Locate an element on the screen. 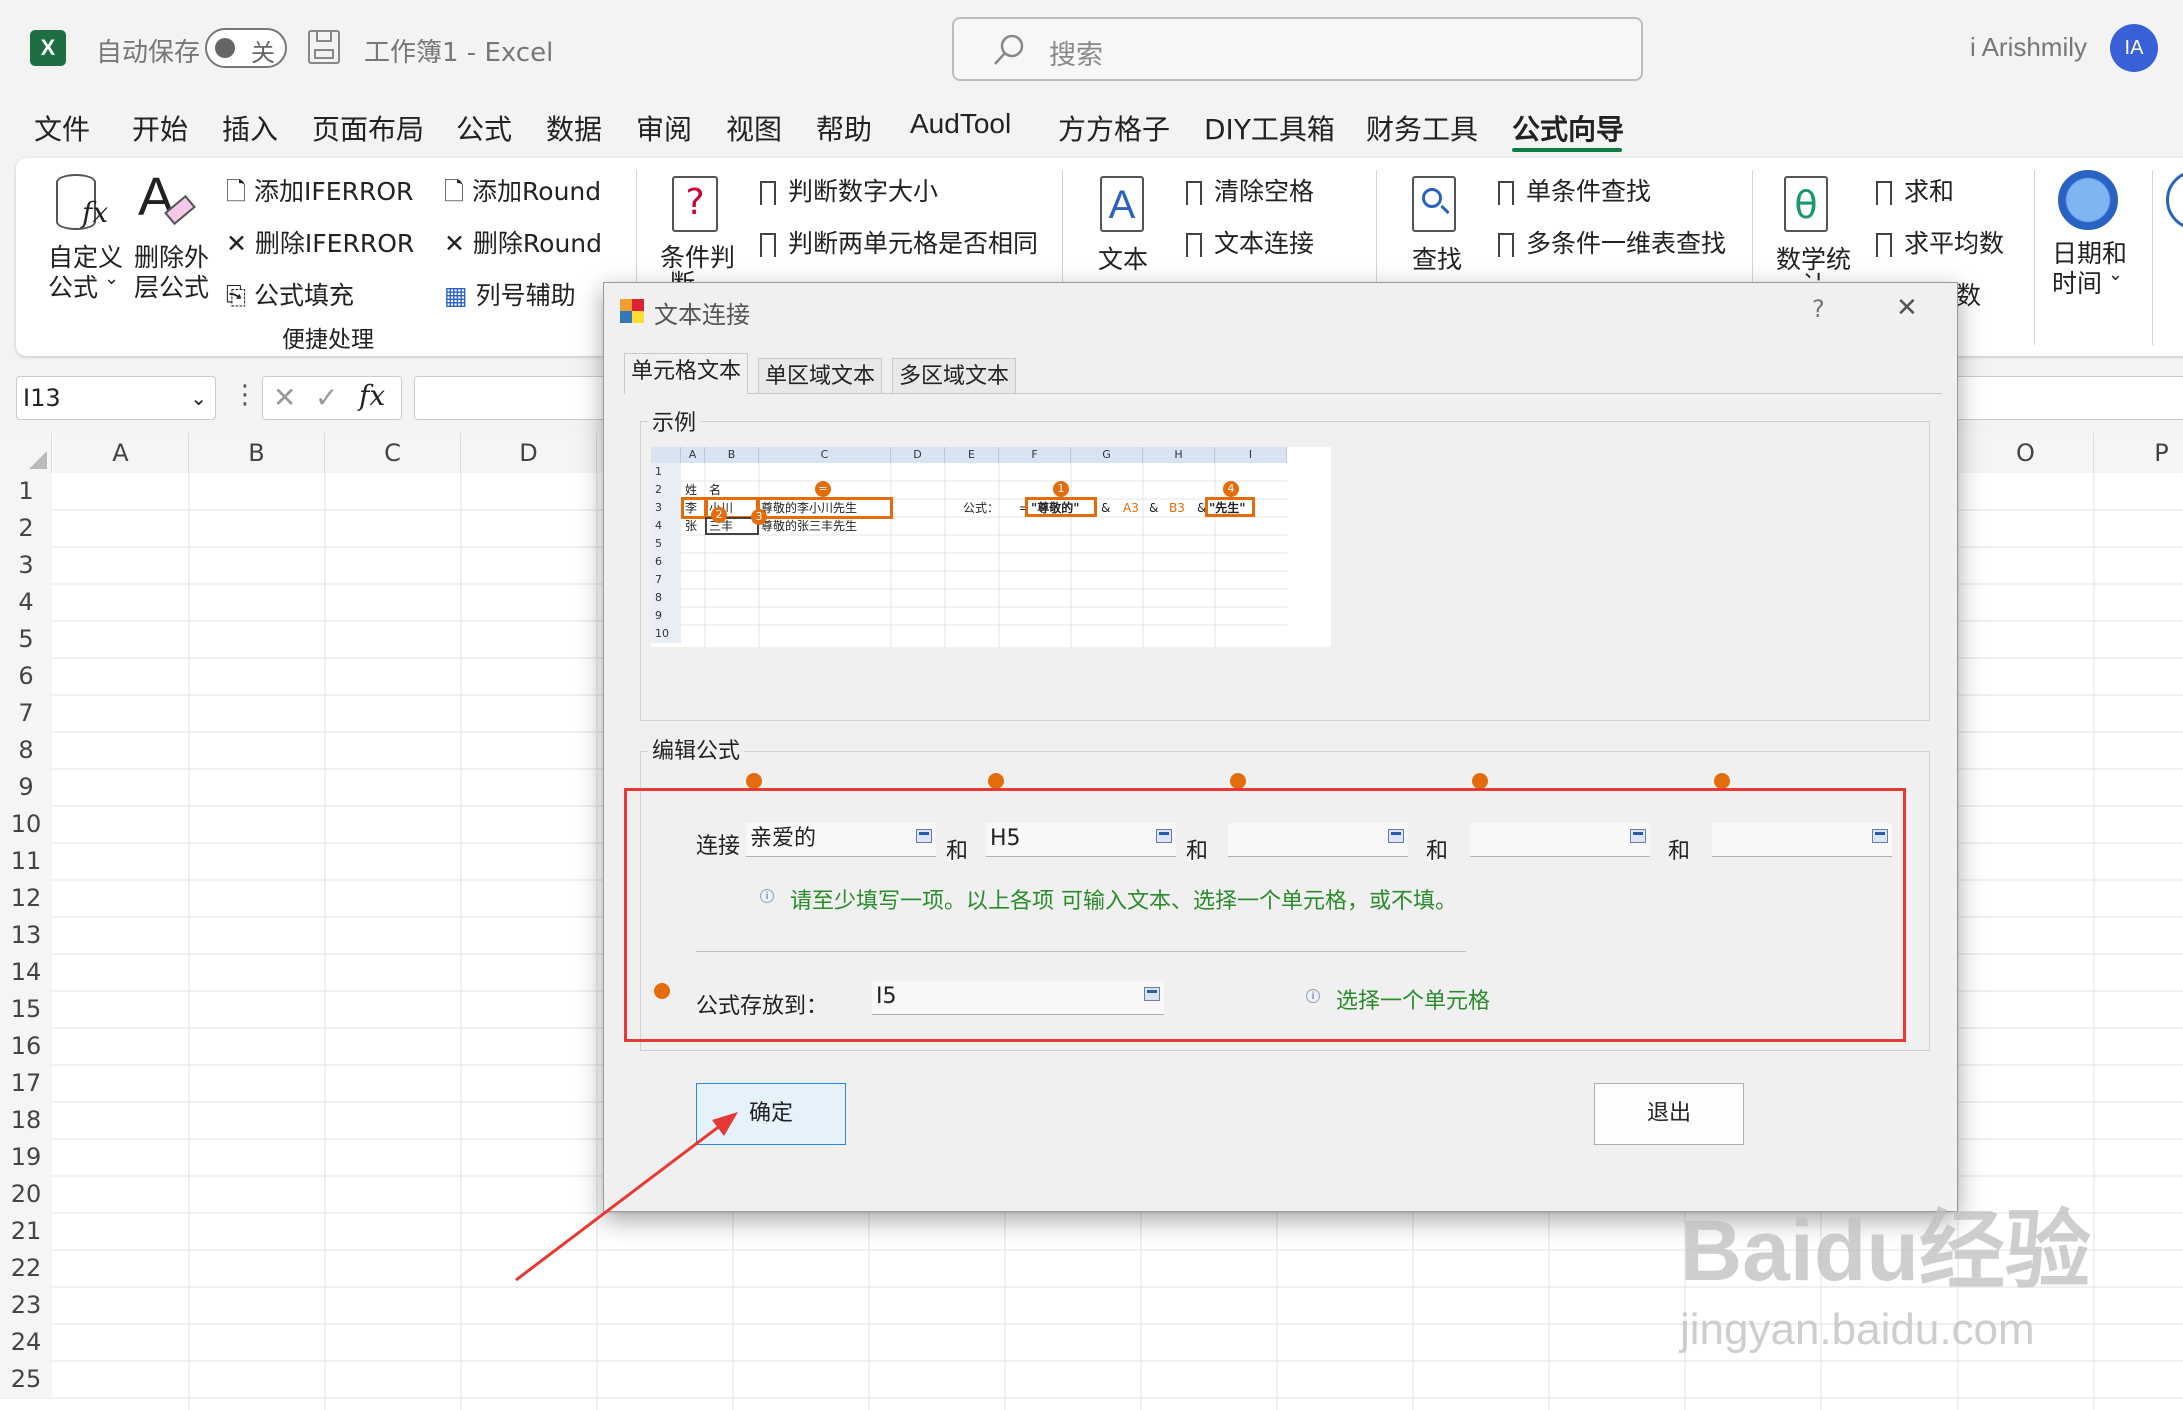 The height and width of the screenshot is (1410, 2183). tab-finance: 财务工具 is located at coordinates (1422, 128).